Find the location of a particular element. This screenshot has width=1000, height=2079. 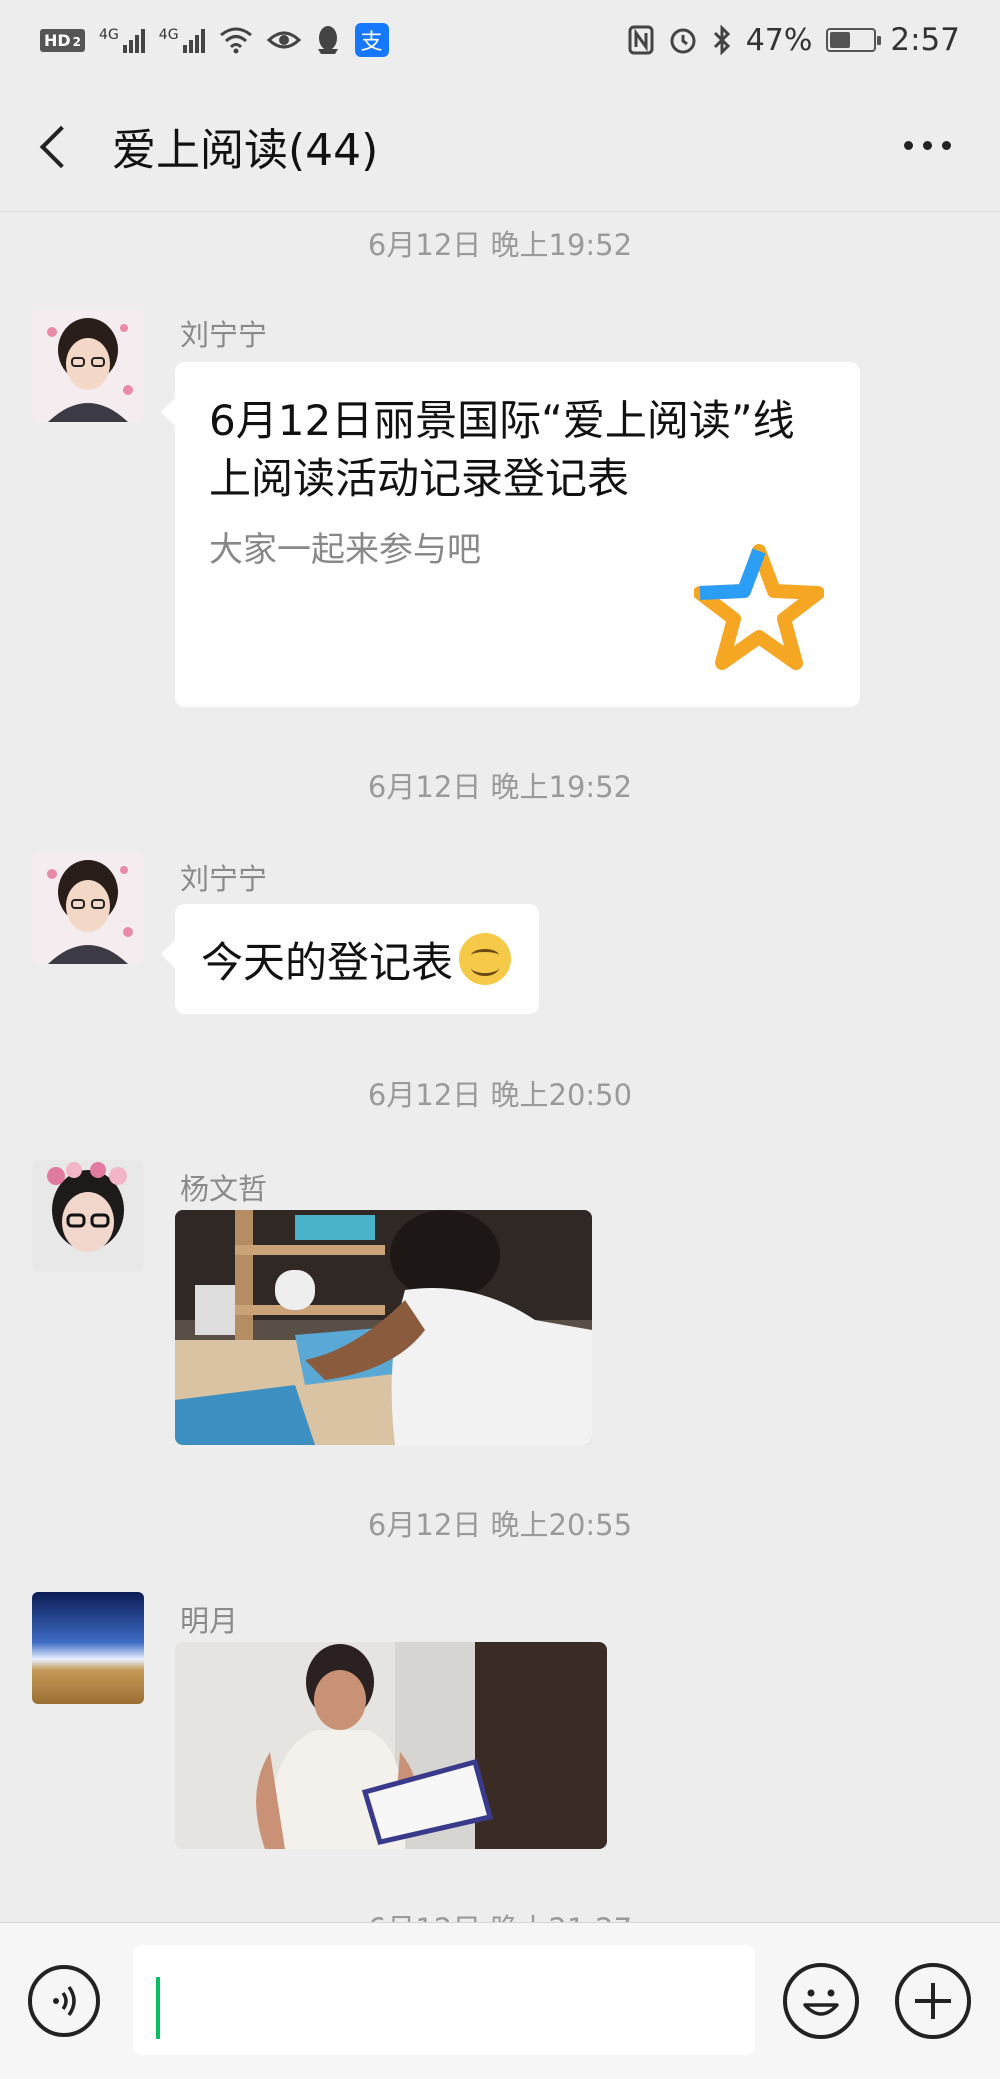

link-card-title: 6月12日丽景国际“爱上阅读”线上阅读活动记录登记表 is located at coordinates (502, 449).